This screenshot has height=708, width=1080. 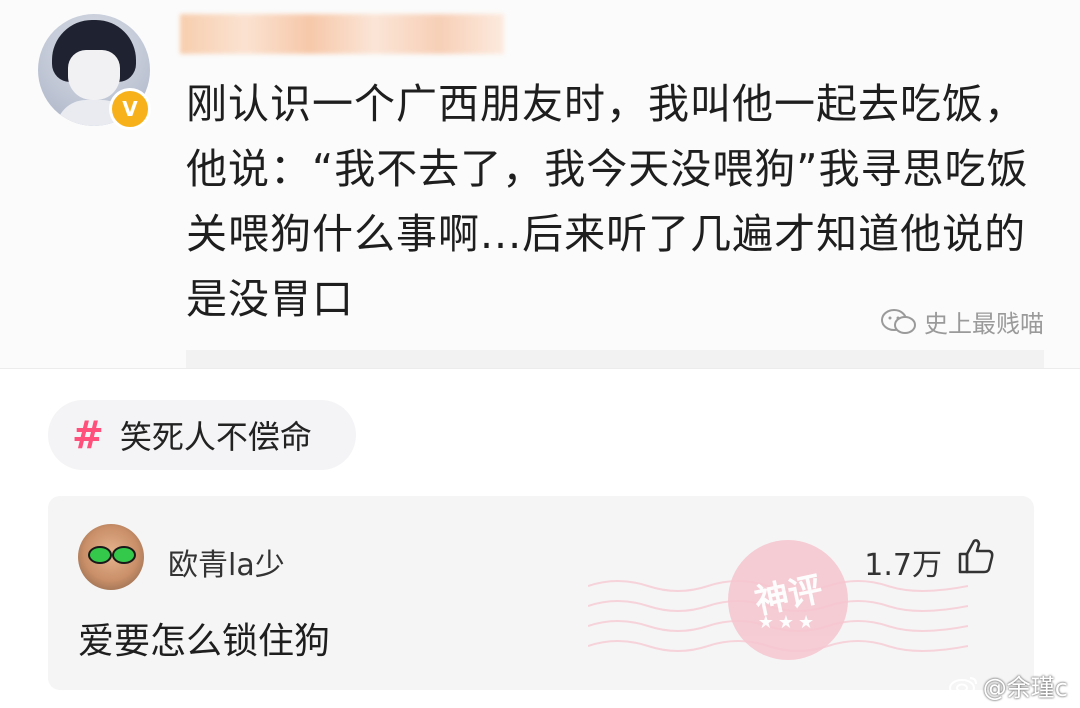 What do you see at coordinates (215, 437) in the screenshot?
I see `topic-label: 笑死人不偿命` at bounding box center [215, 437].